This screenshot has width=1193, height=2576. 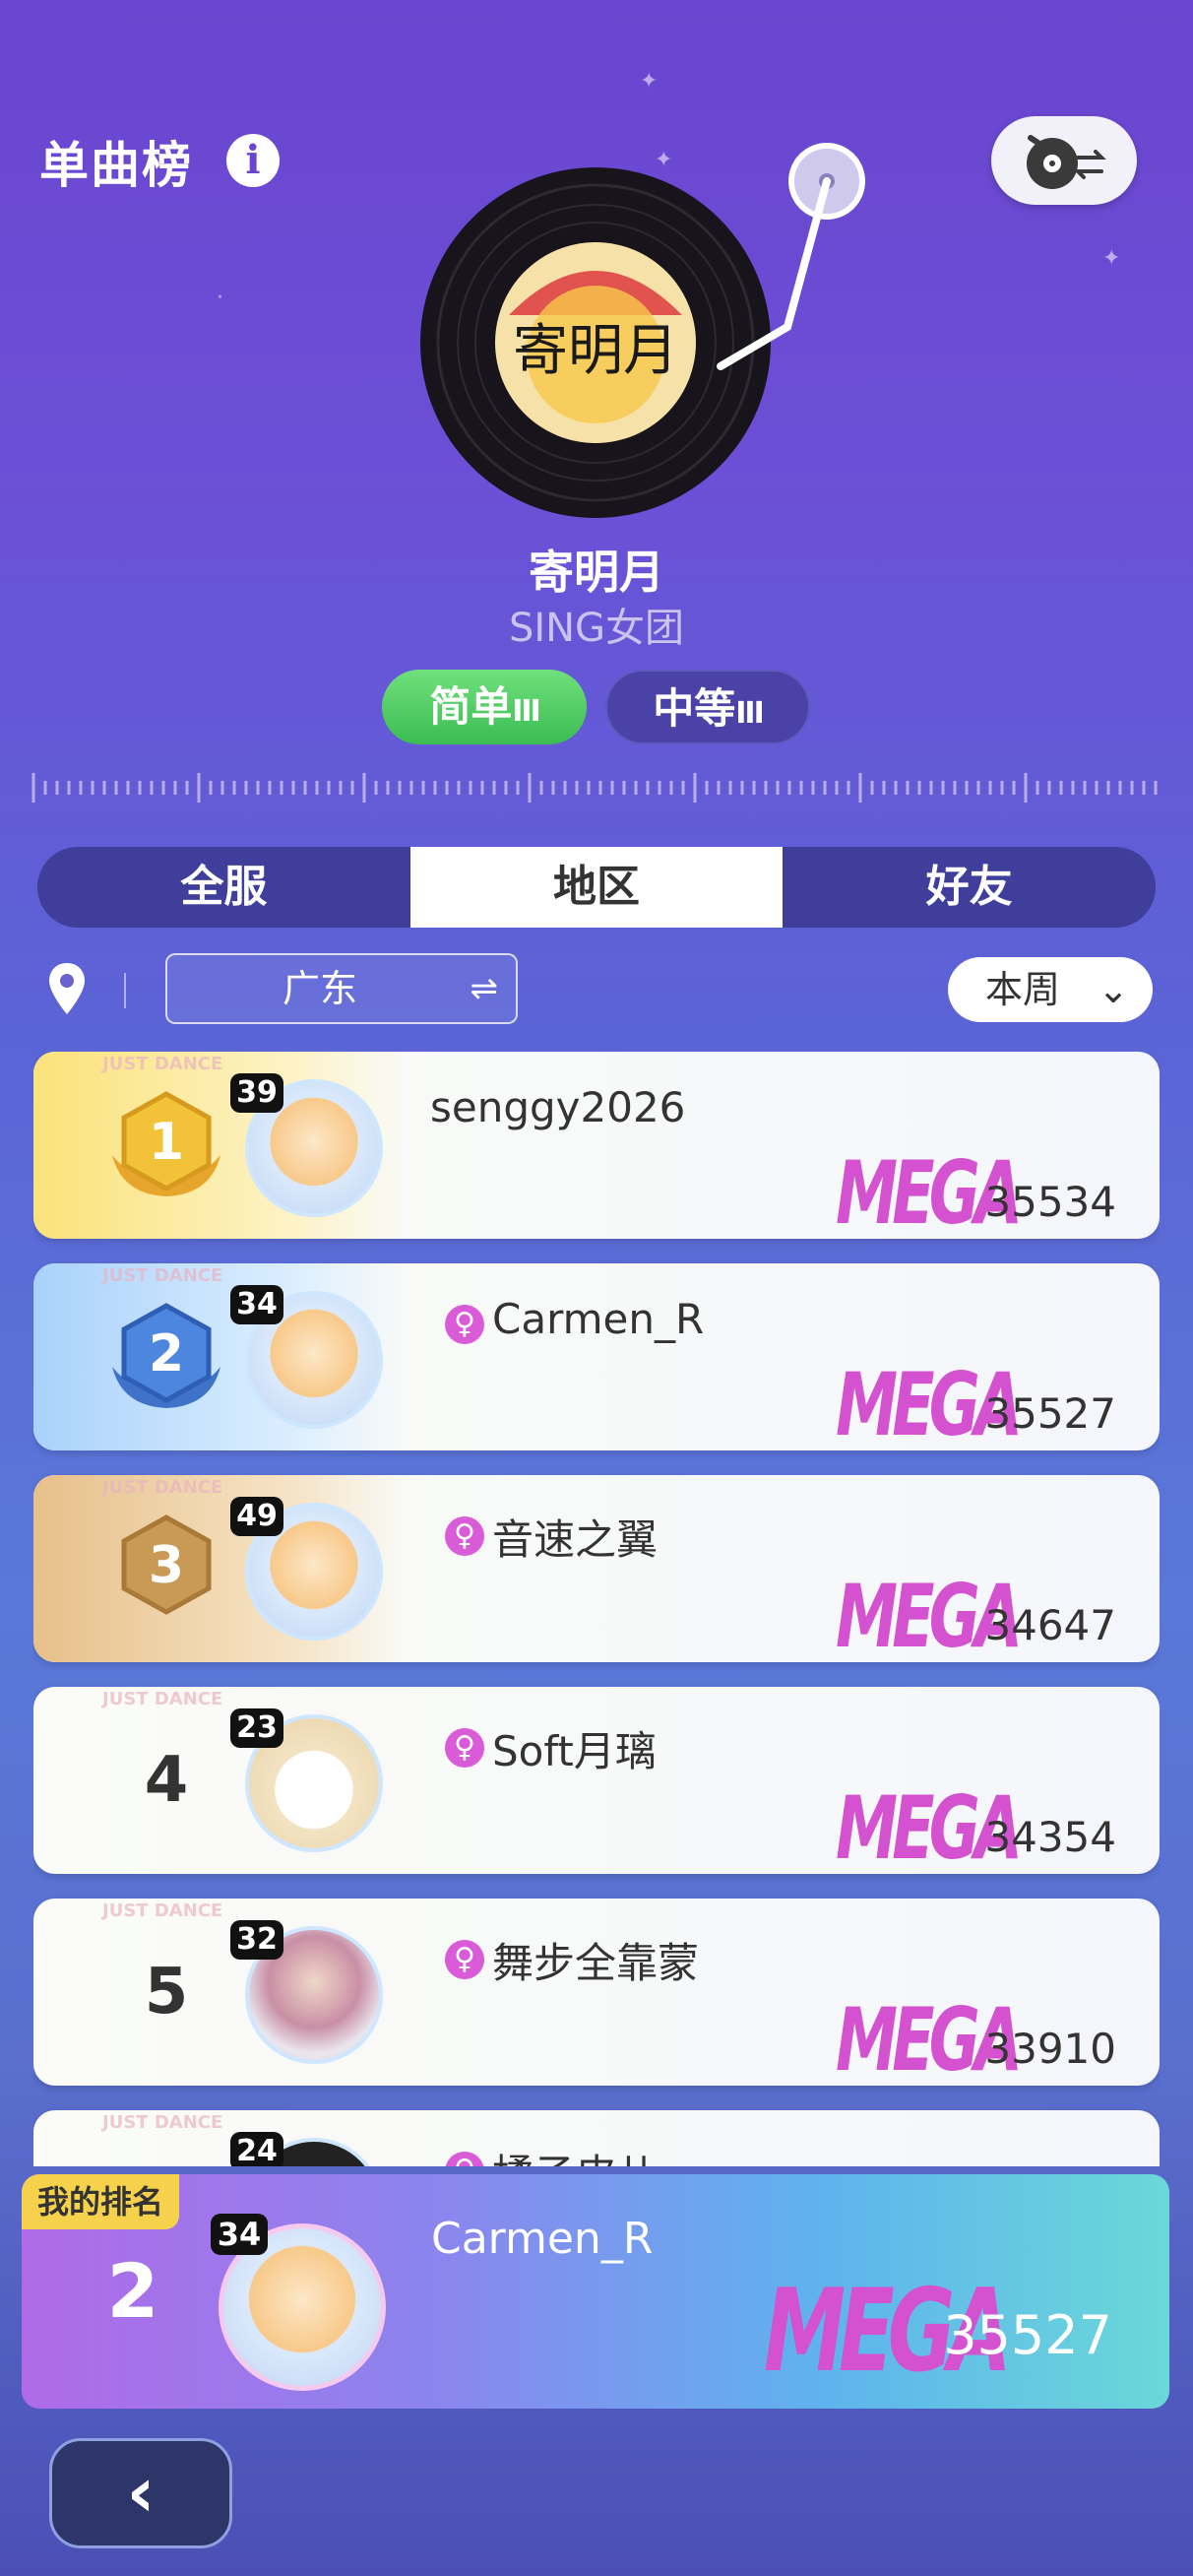 I want to click on level-badge: 23, so click(x=256, y=1728).